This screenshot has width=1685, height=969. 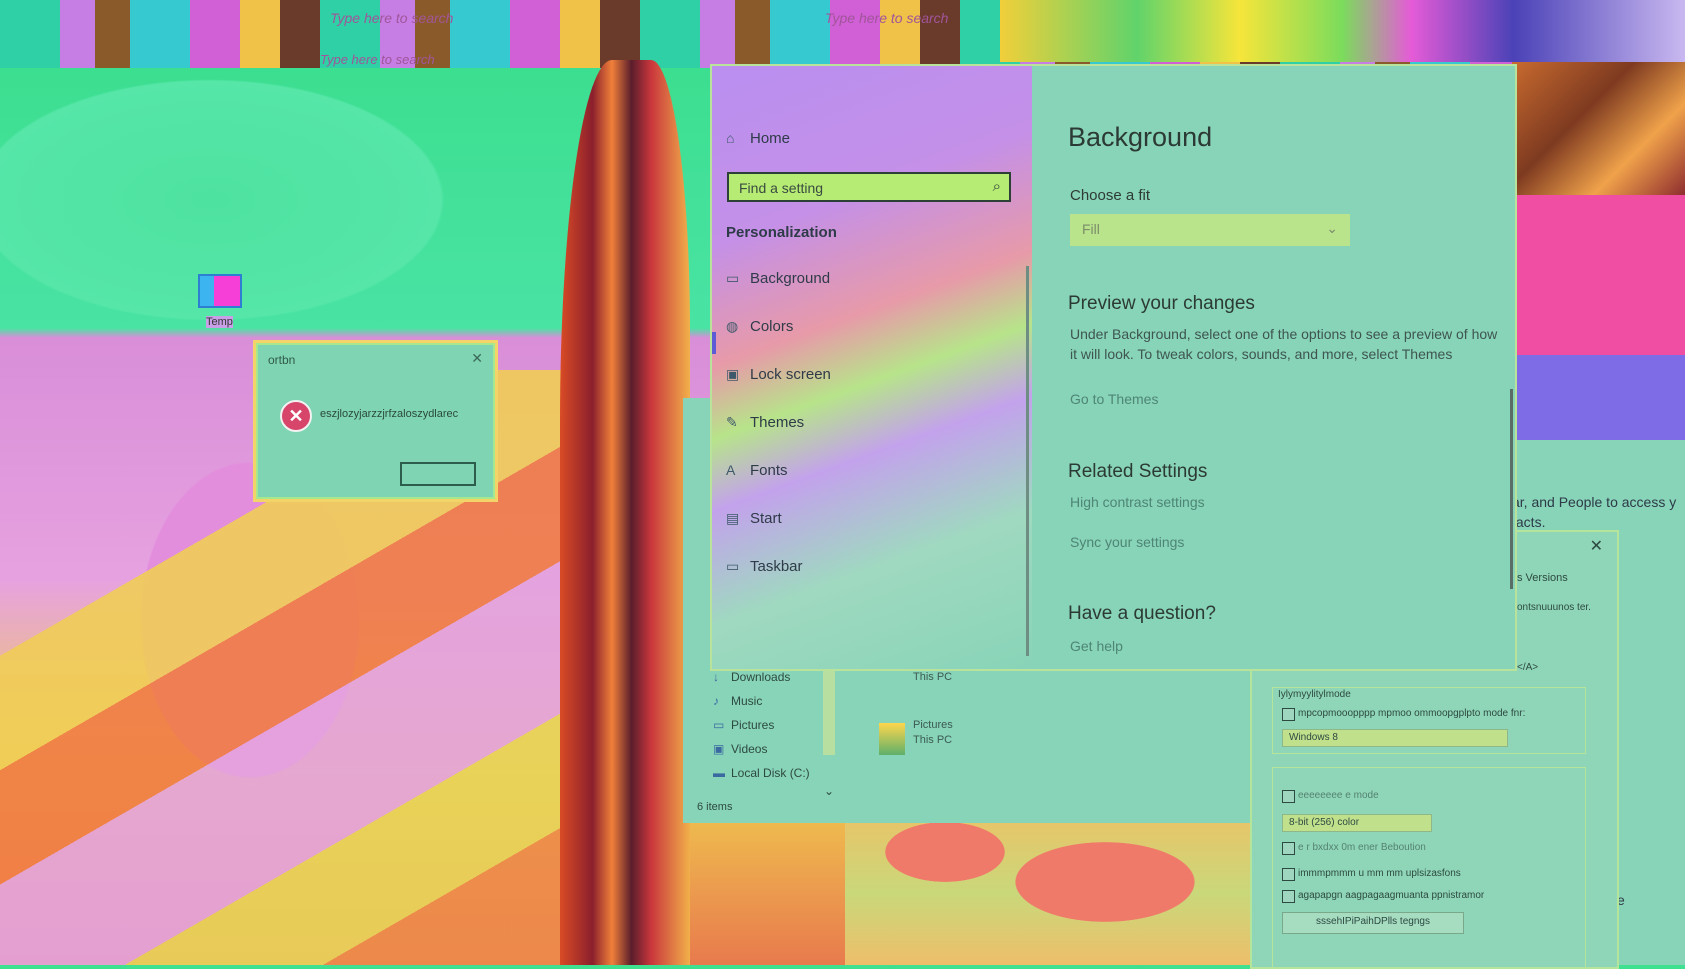 What do you see at coordinates (1142, 613) in the screenshot?
I see `question-heading: Have a question?` at bounding box center [1142, 613].